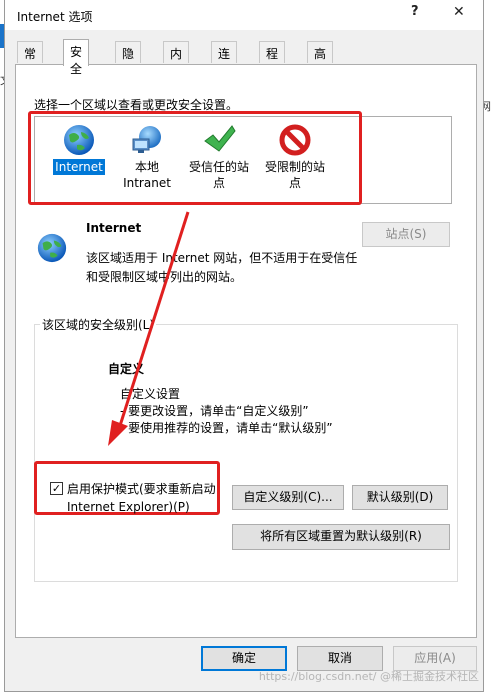 This screenshot has width=491, height=692. I want to click on security-level-line-1: 自定义设置, so click(150, 394).